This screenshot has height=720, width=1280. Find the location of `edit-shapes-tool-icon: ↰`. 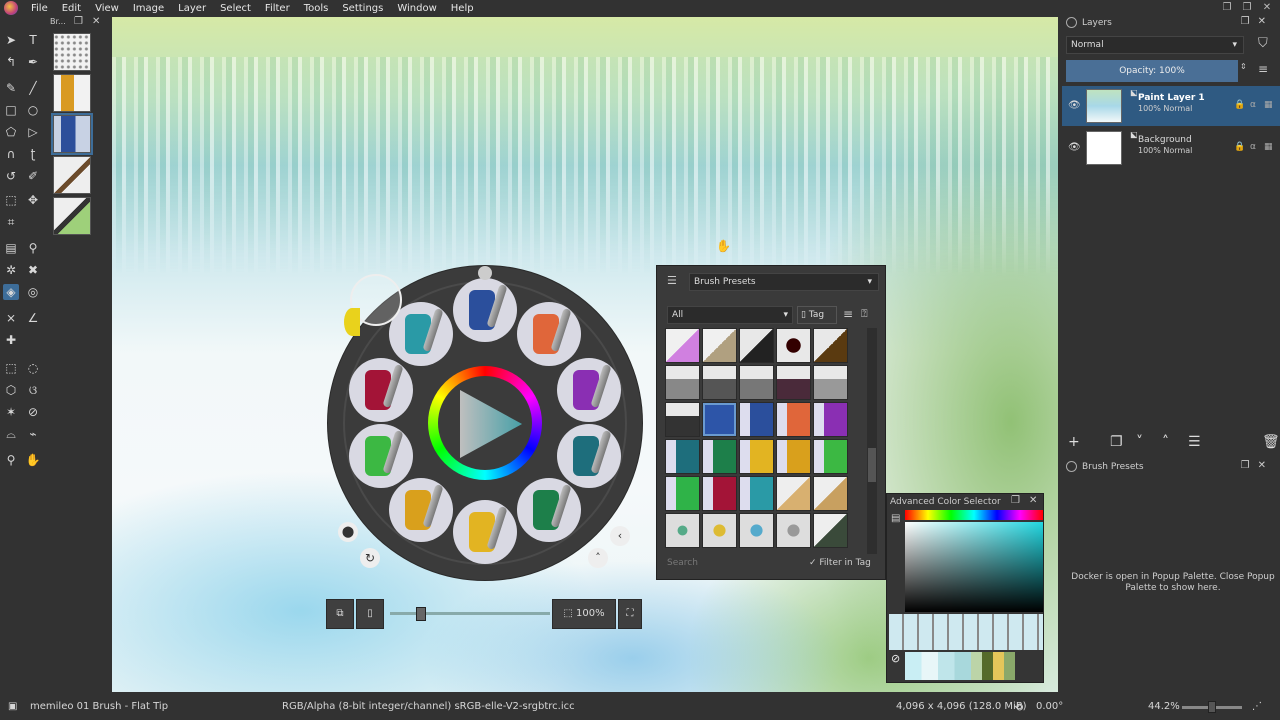

edit-shapes-tool-icon: ↰ is located at coordinates (11, 62).